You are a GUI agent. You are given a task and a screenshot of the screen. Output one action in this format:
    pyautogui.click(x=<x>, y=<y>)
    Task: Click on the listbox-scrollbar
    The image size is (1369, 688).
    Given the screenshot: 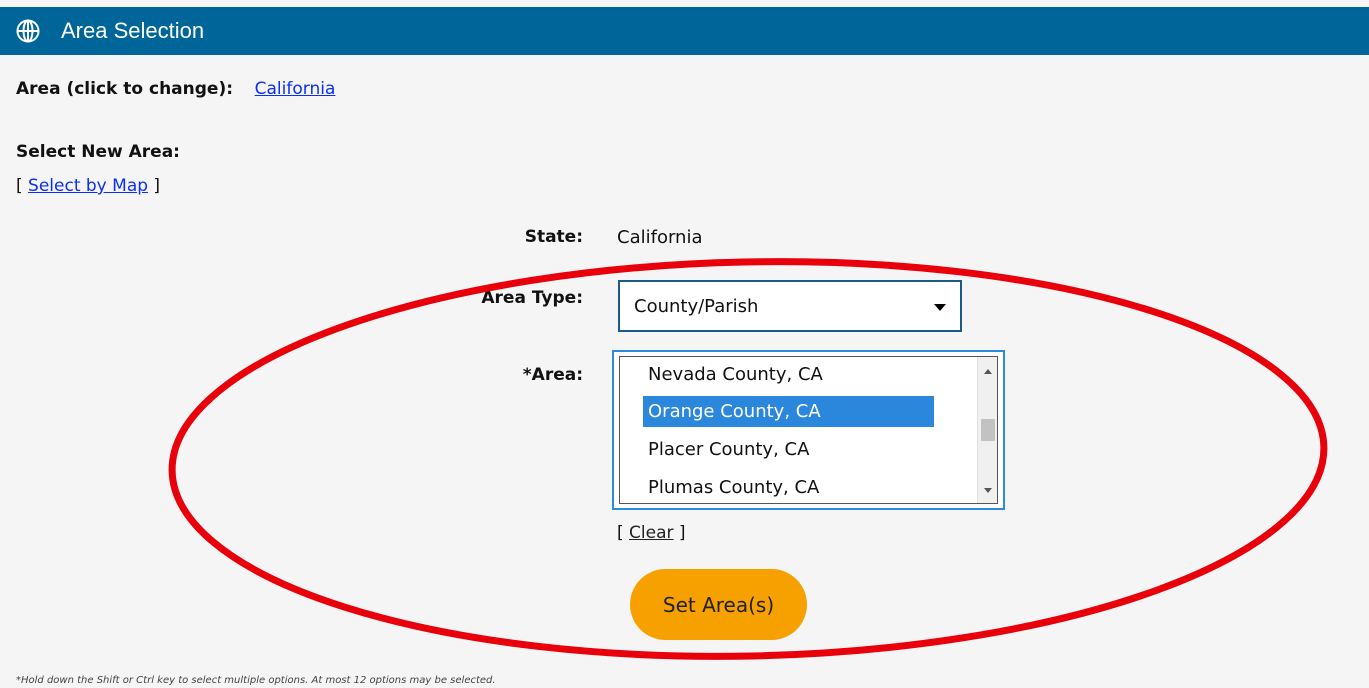 What is the action you would take?
    pyautogui.click(x=987, y=430)
    